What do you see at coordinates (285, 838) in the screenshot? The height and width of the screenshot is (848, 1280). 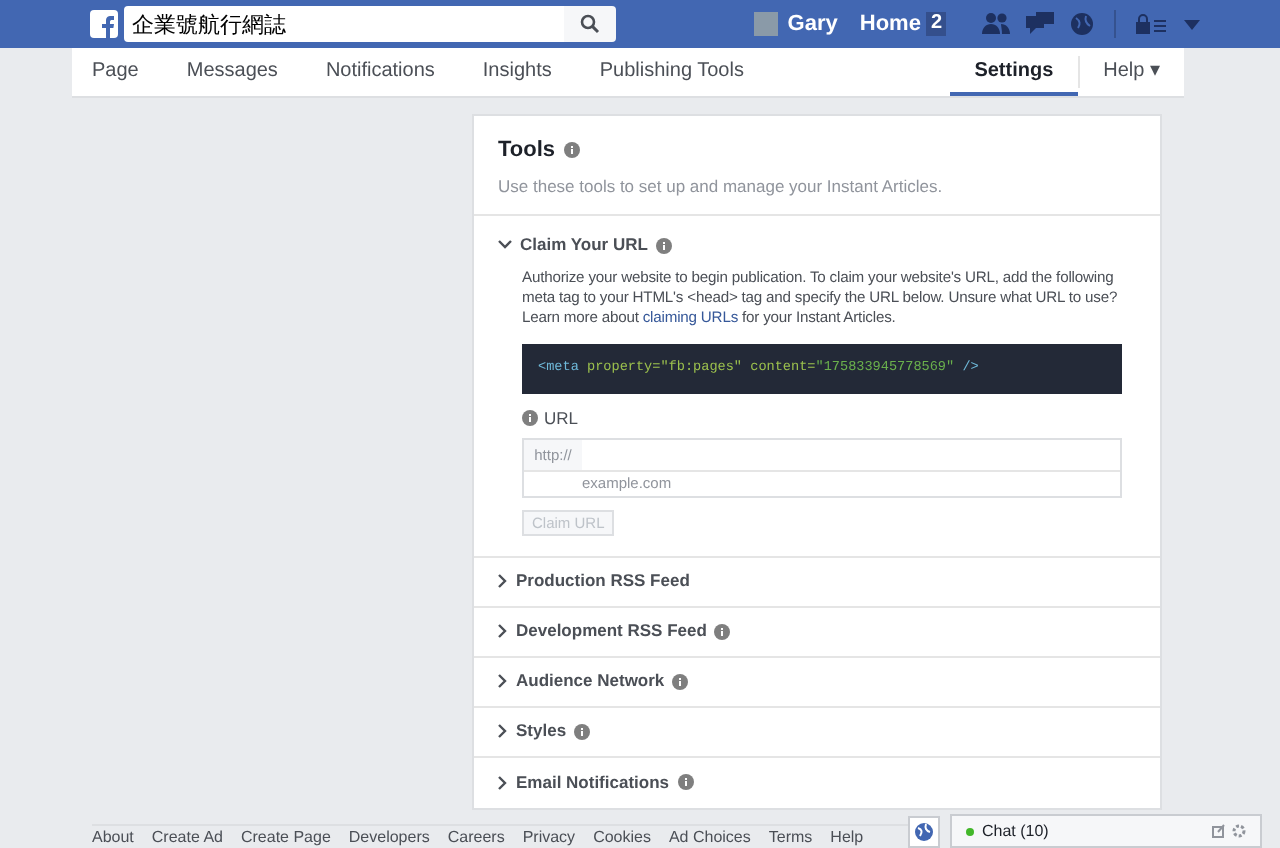 I see `footer-link: Create Page` at bounding box center [285, 838].